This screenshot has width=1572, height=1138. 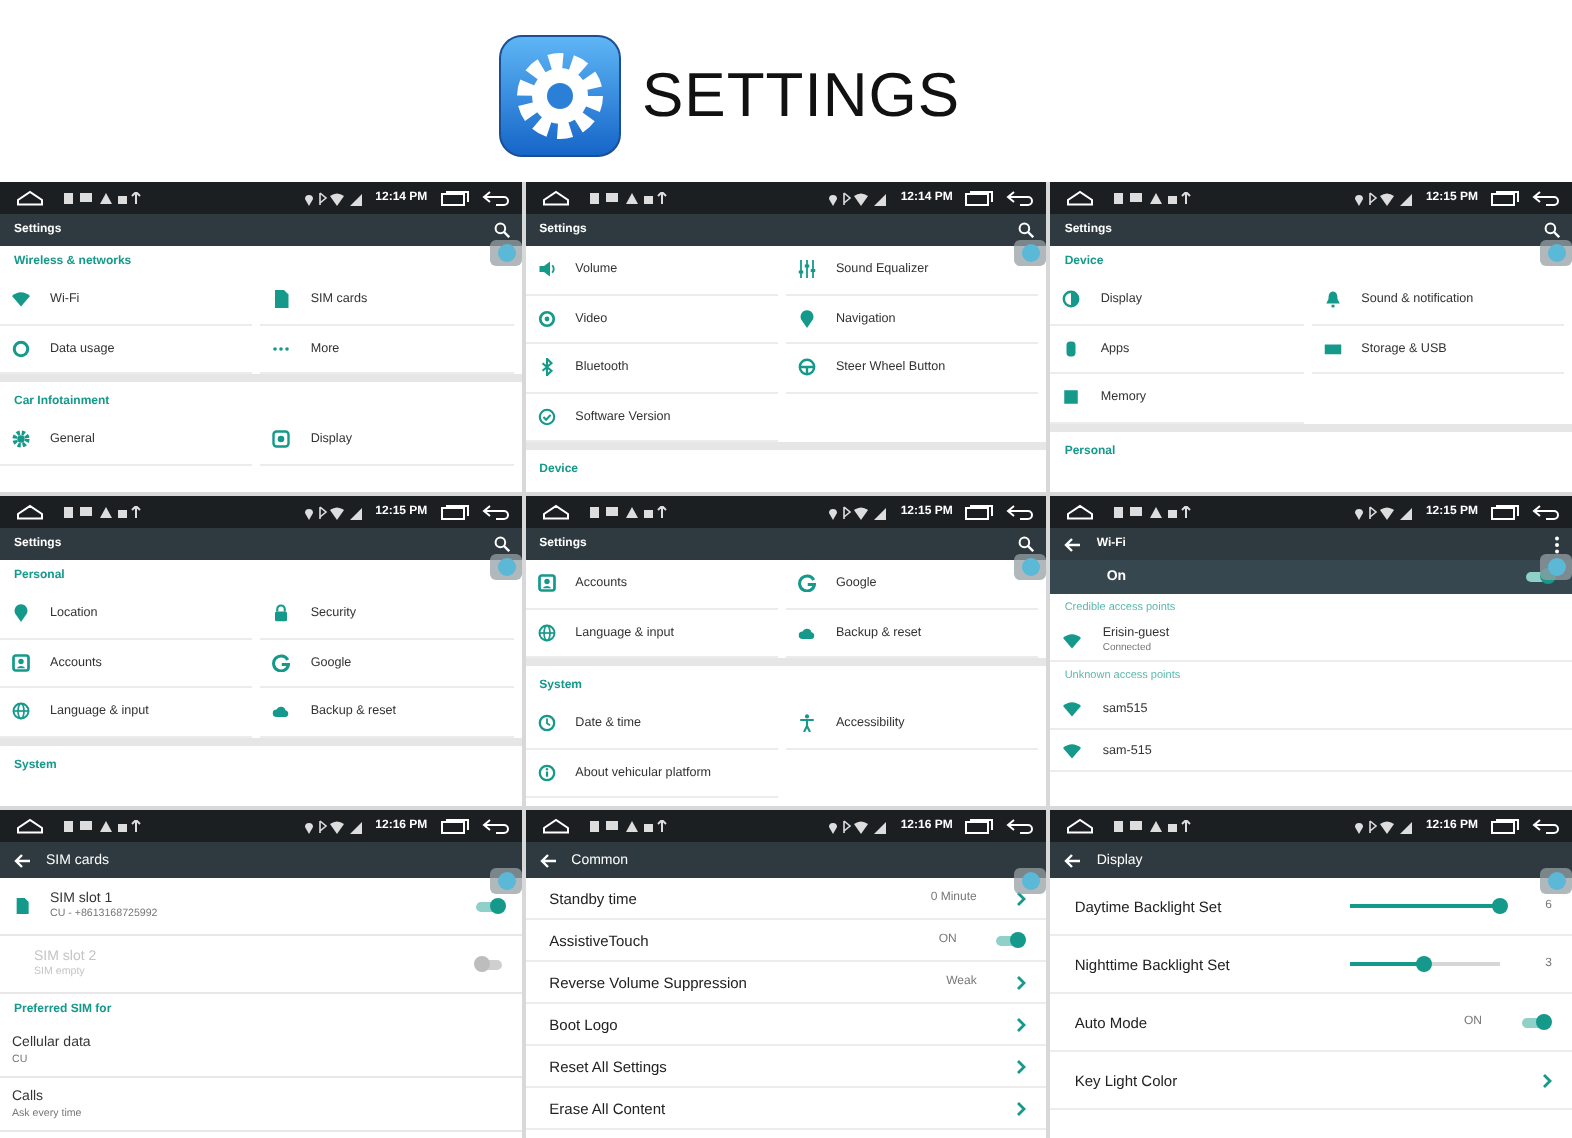 What do you see at coordinates (1556, 544) in the screenshot?
I see `overflow-menu-icon` at bounding box center [1556, 544].